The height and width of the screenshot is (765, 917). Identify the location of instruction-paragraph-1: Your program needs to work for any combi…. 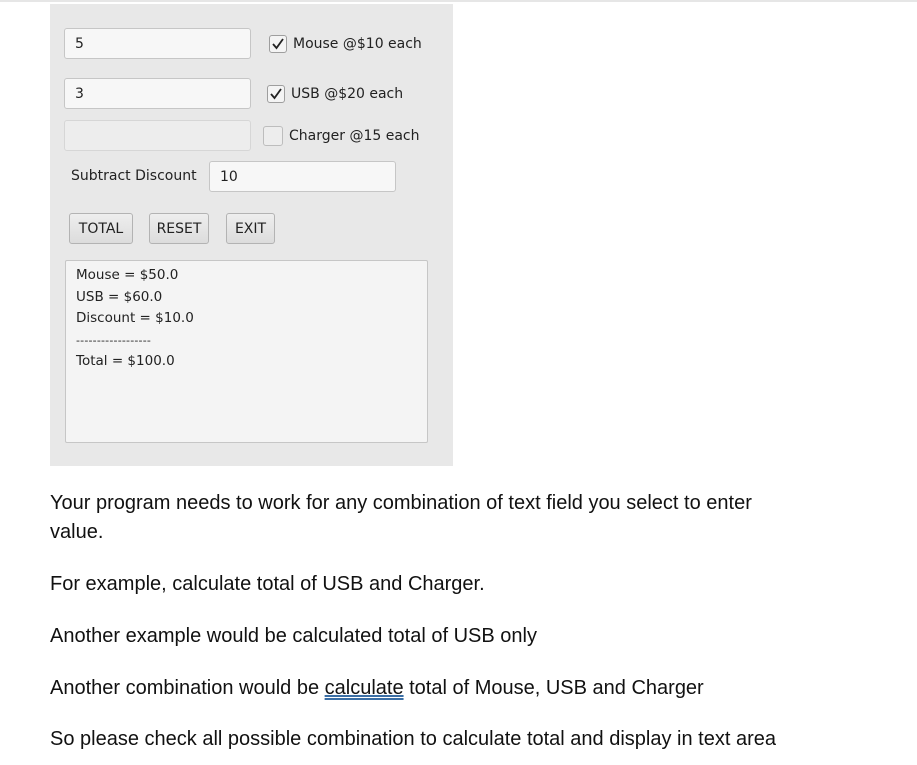
(401, 518).